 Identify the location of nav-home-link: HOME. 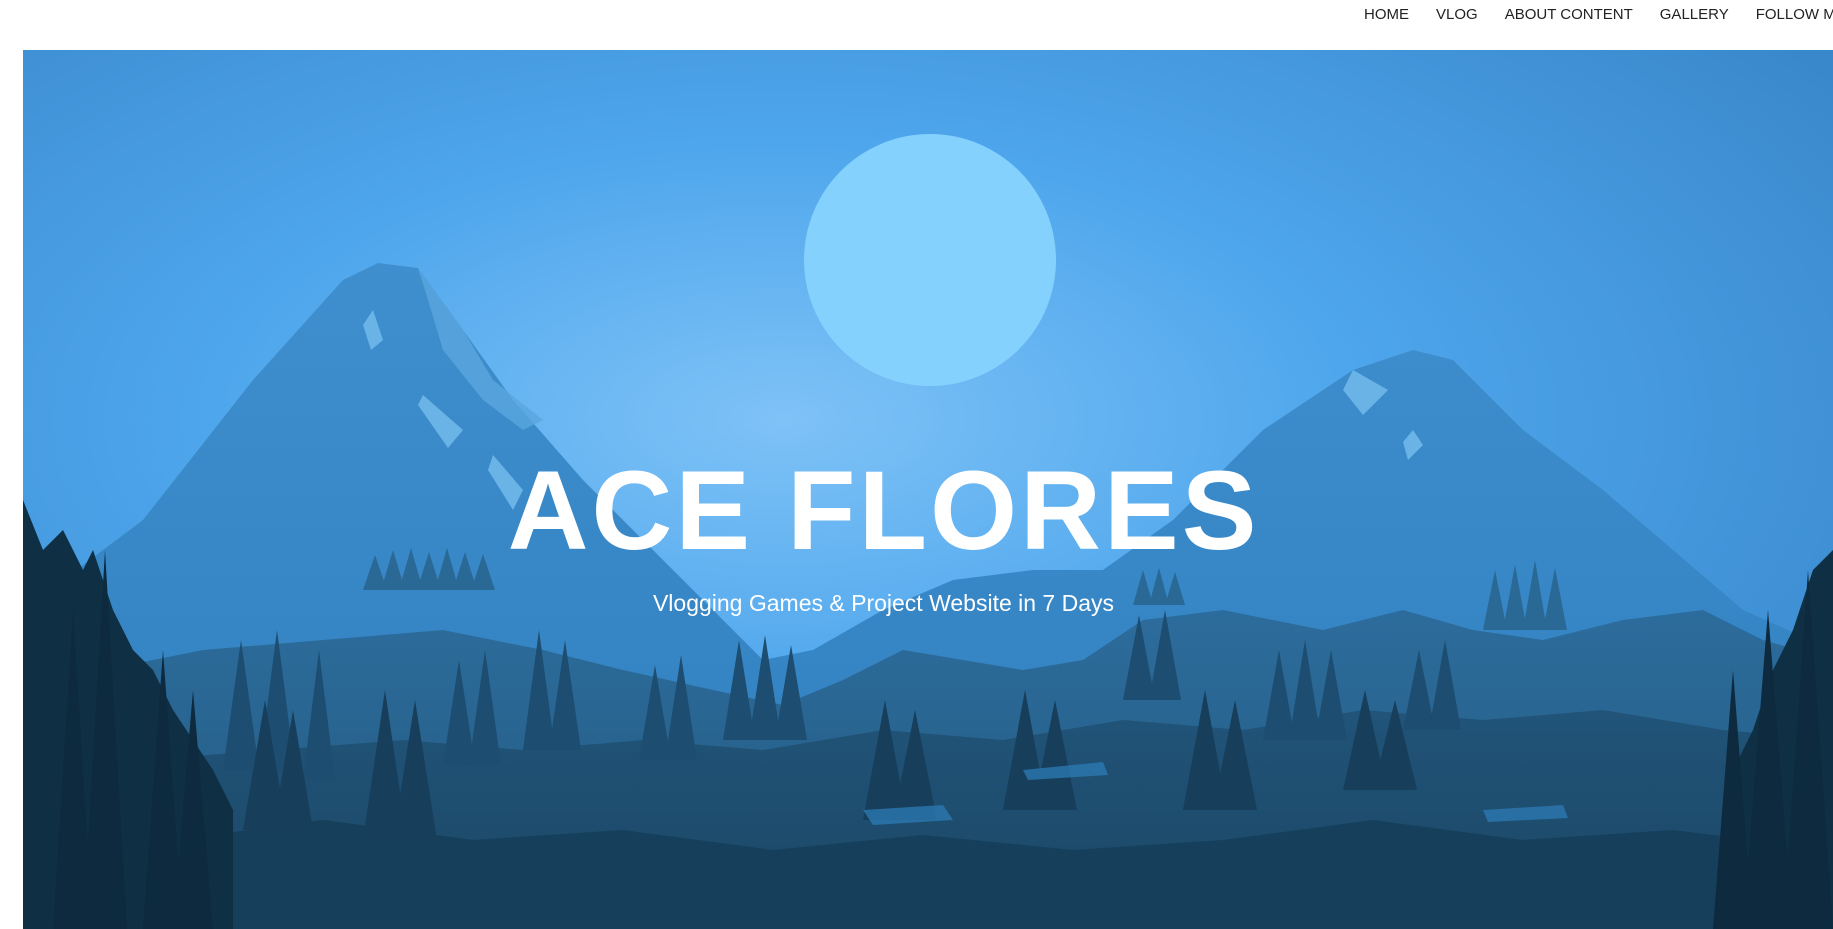
(1386, 15).